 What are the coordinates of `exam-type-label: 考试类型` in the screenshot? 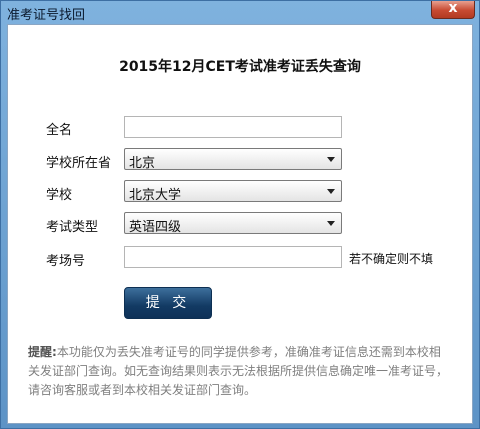 It's located at (72, 227).